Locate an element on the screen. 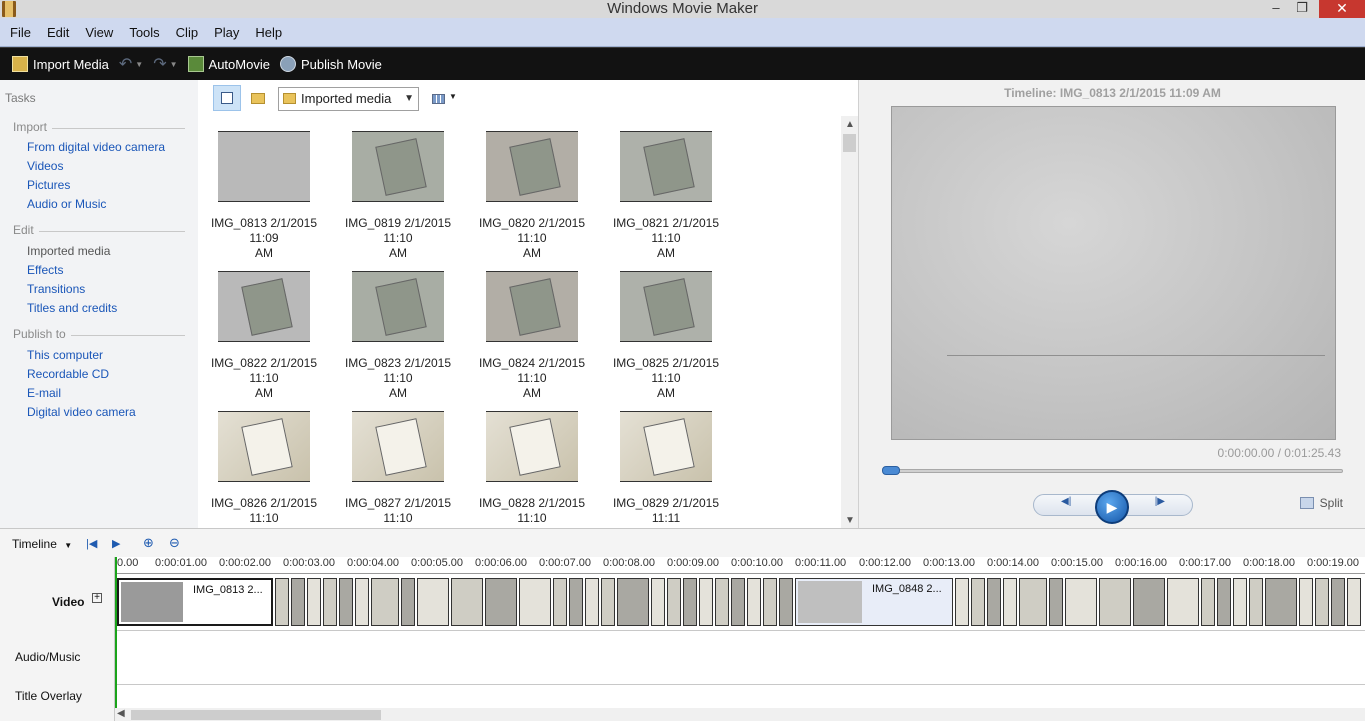  media-item: IMG_0819 2/1/2015 11:10 AM is located at coordinates (398, 196).